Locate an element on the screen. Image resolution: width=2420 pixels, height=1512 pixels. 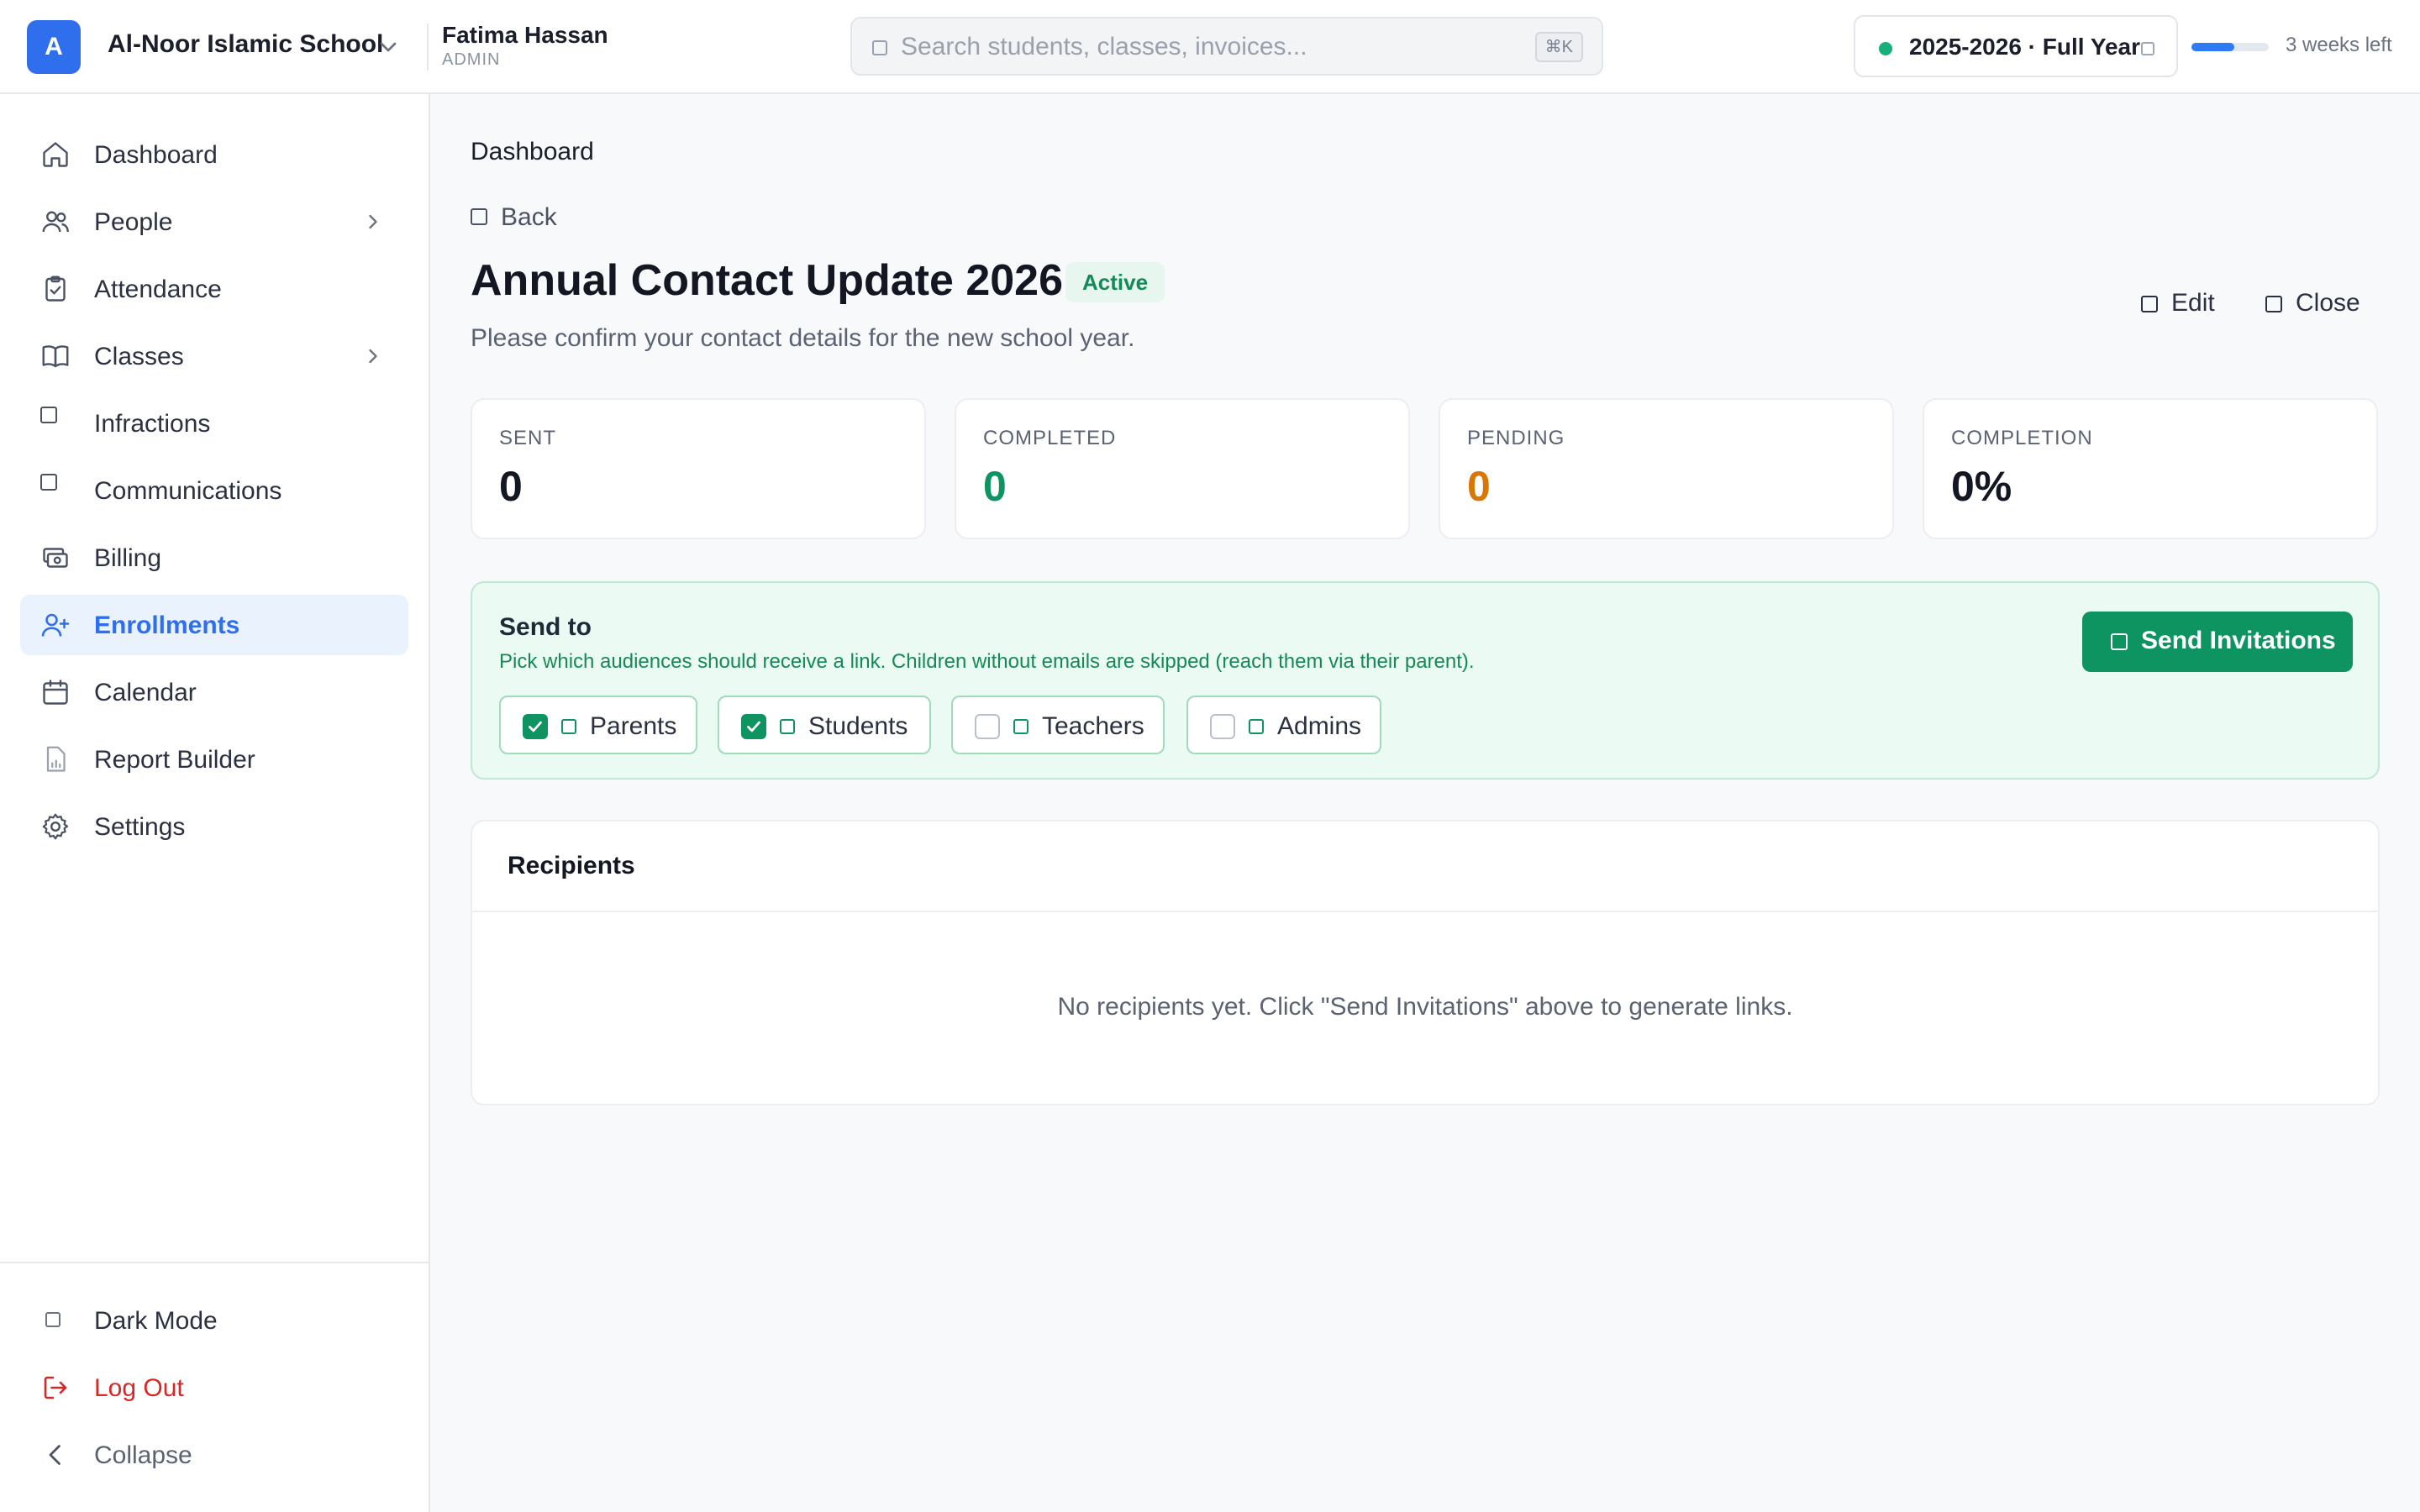
send-icon is located at coordinates (2119, 641).